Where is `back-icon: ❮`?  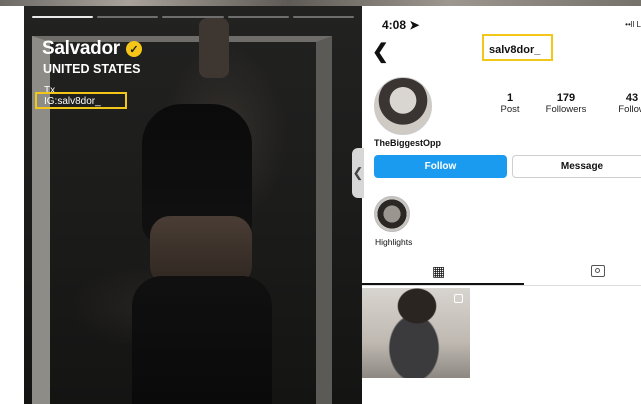 back-icon: ❮ is located at coordinates (380, 51).